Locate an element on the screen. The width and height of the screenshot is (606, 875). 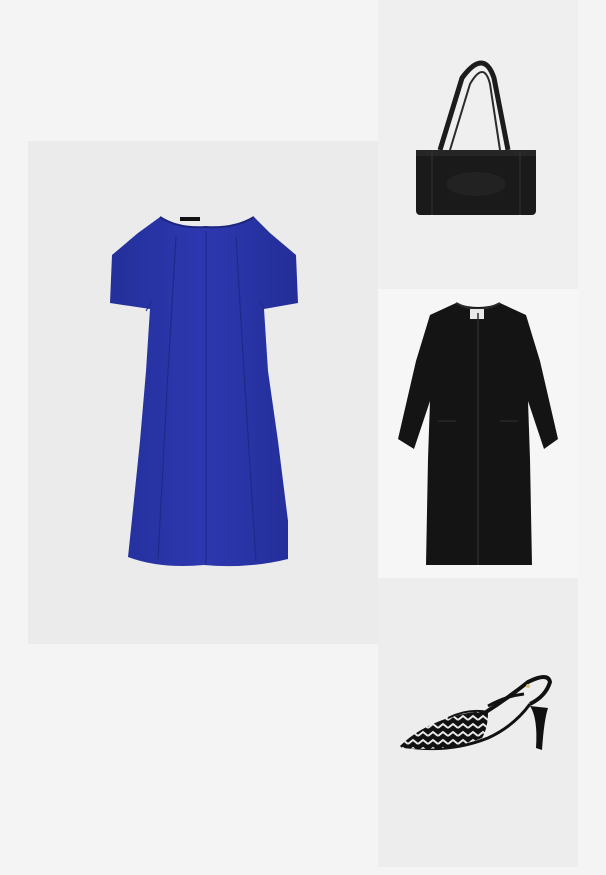
black-bag-image is located at coordinates (476, 137).